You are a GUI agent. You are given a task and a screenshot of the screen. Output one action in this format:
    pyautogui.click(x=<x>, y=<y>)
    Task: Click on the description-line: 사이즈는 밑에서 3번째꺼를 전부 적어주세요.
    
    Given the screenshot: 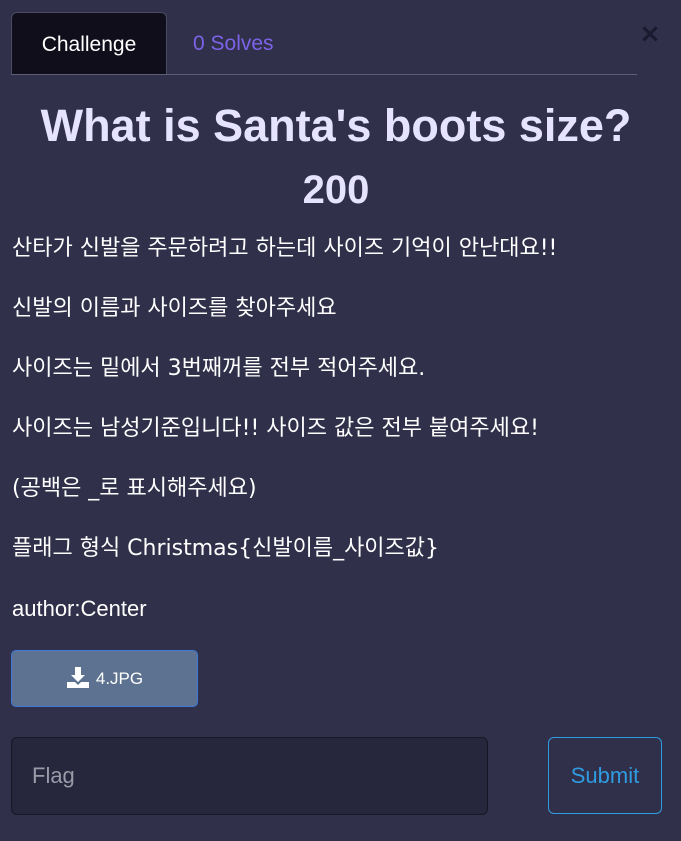 What is the action you would take?
    pyautogui.click(x=219, y=368)
    